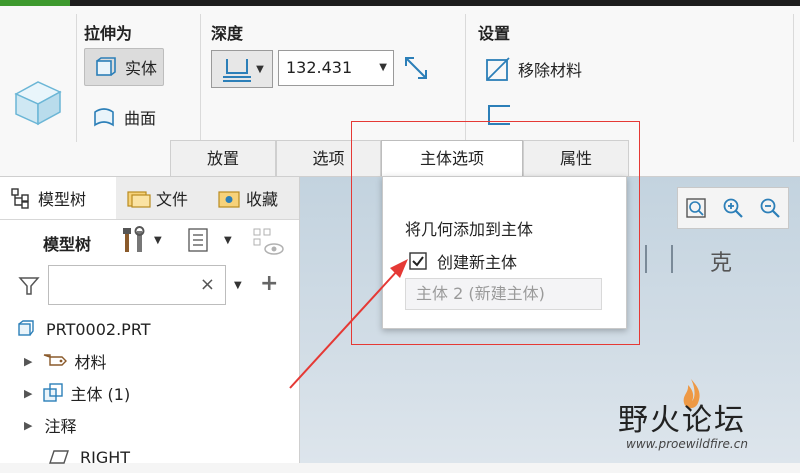 Image resolution: width=800 pixels, height=473 pixels. What do you see at coordinates (20, 198) in the screenshot?
I see `model-tree-icon` at bounding box center [20, 198].